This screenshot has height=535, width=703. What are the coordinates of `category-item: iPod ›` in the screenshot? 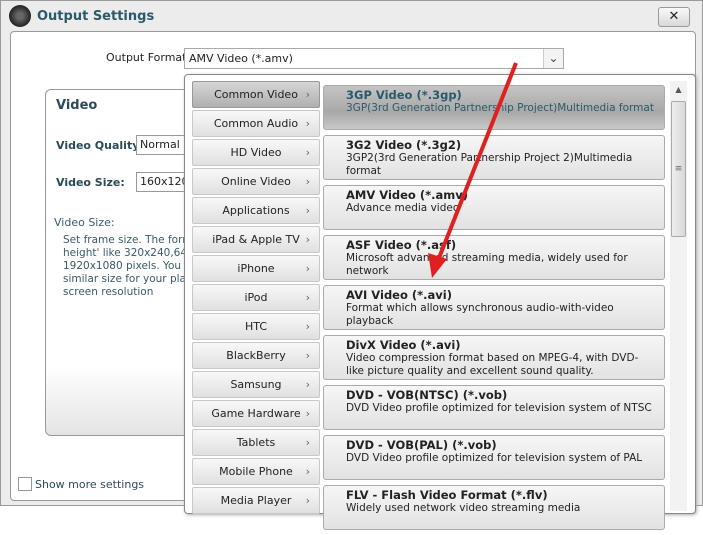 It's located at (256, 297).